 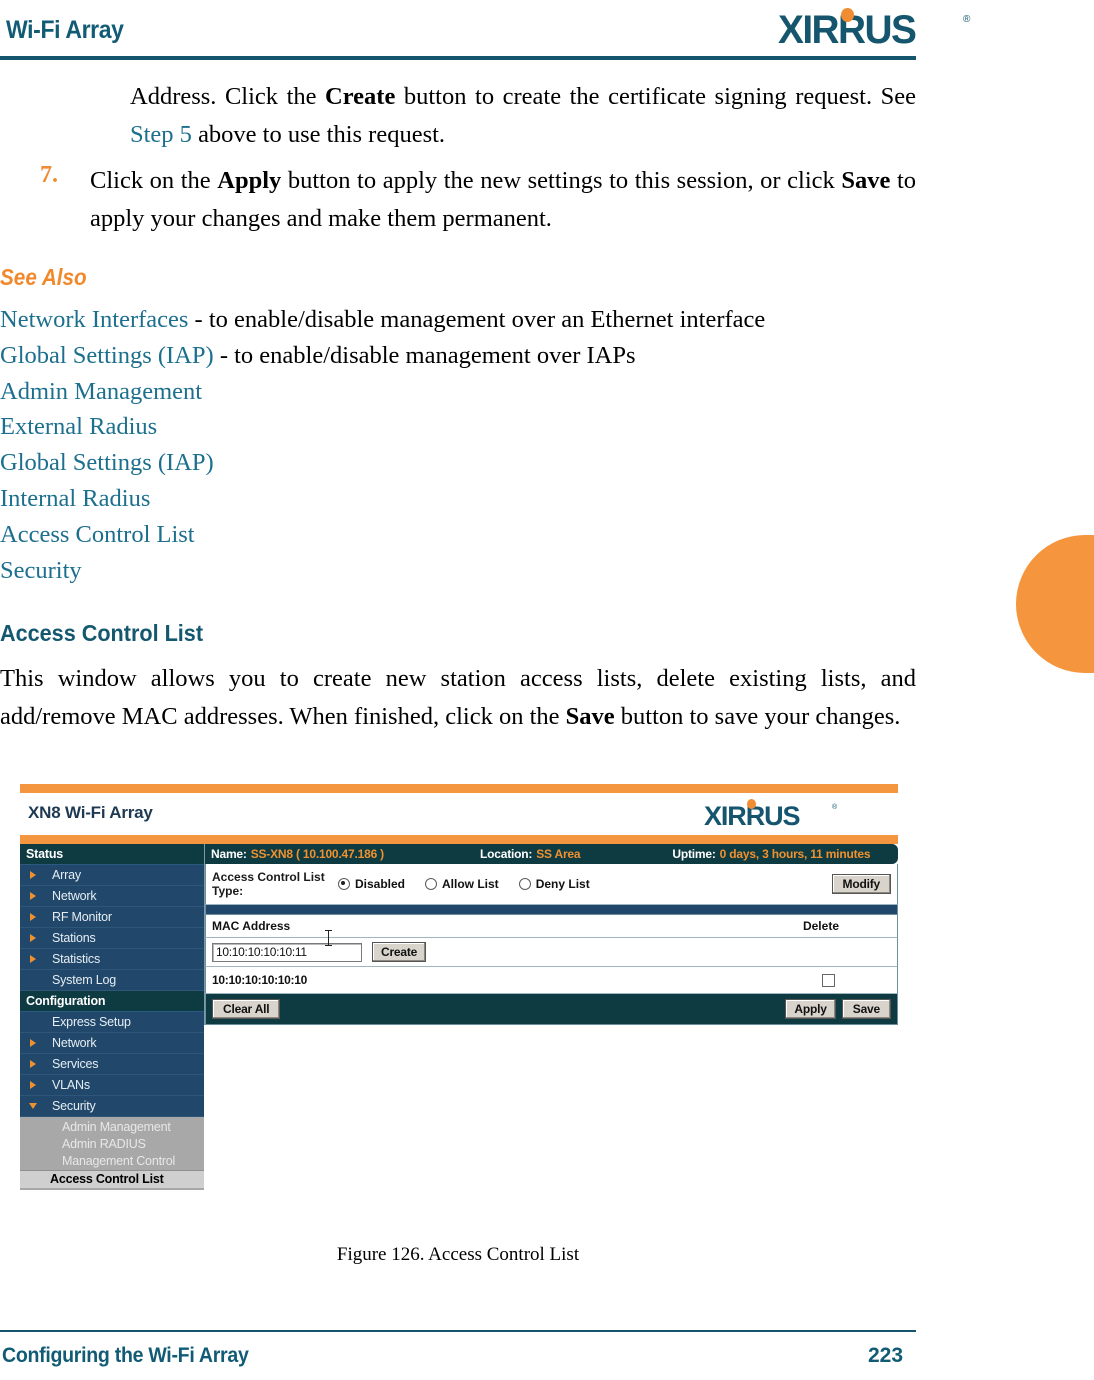 What do you see at coordinates (297, 854) in the screenshot?
I see `array-name-group: Name: SS-XN8 ( 10.100.47.186 )` at bounding box center [297, 854].